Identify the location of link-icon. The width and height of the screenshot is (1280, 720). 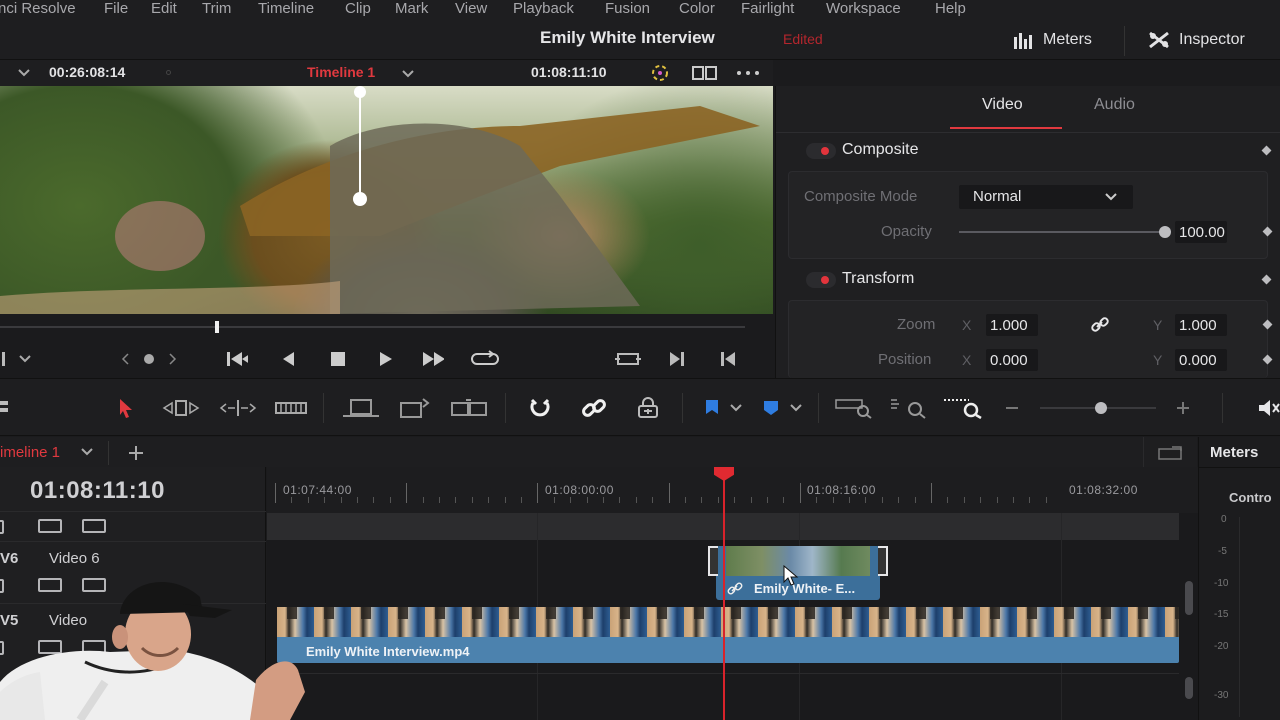
(1100, 325).